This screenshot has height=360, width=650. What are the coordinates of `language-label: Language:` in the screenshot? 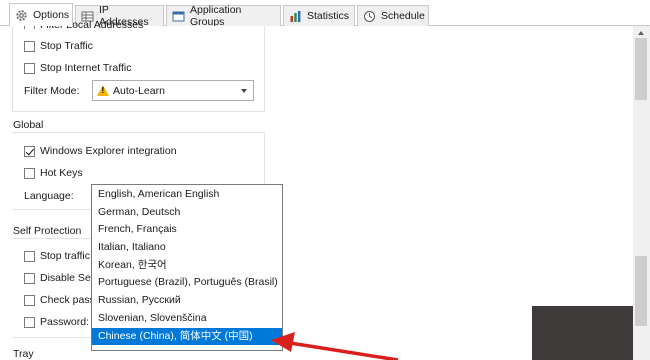 It's located at (49, 196).